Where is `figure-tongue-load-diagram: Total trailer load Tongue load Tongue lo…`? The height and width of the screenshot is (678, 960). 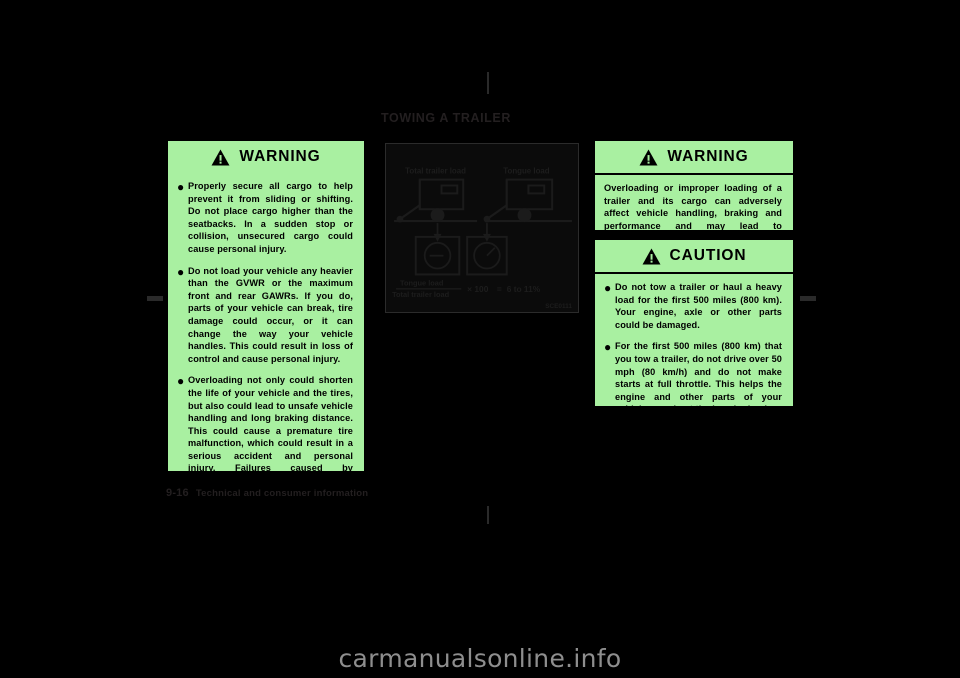 figure-tongue-load-diagram: Total trailer load Tongue load Tongue lo… is located at coordinates (482, 228).